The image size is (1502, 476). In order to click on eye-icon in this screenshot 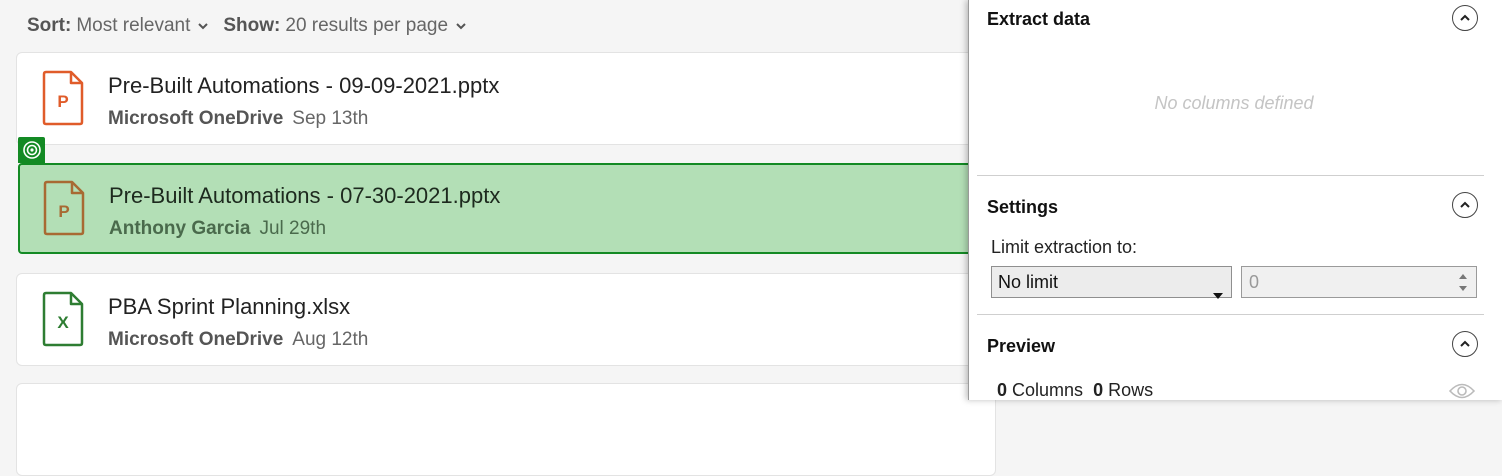, I will do `click(1462, 393)`.